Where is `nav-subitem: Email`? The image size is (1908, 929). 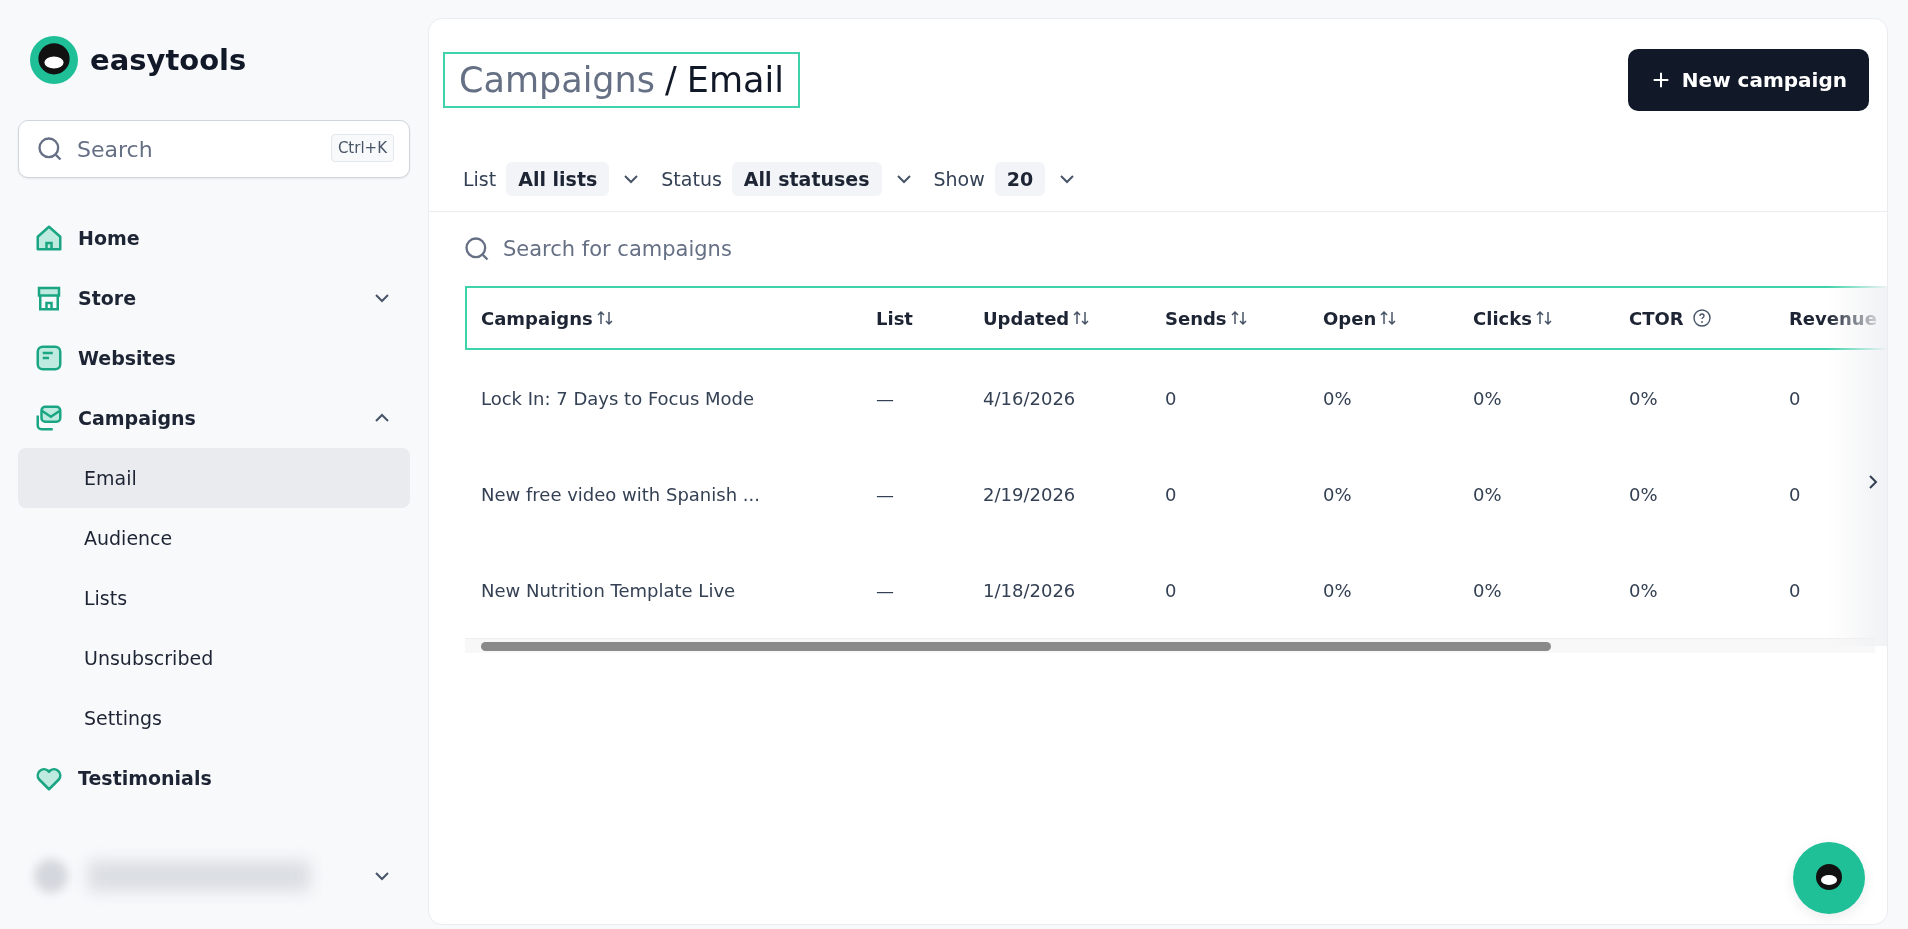
nav-subitem: Email is located at coordinates (214, 478).